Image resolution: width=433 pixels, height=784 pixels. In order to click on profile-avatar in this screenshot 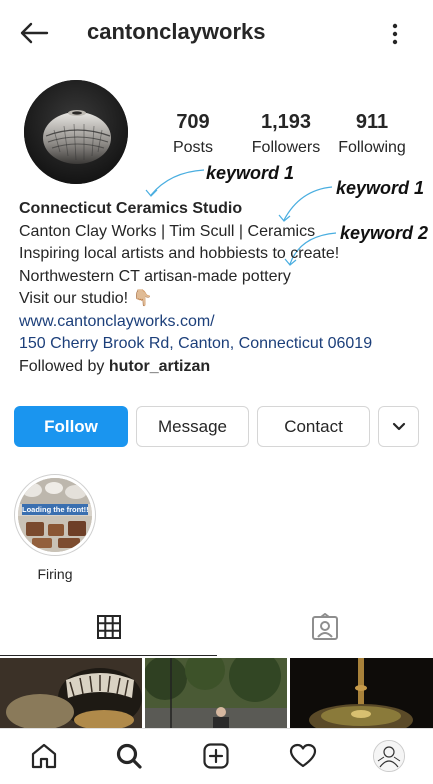, I will do `click(76, 132)`.